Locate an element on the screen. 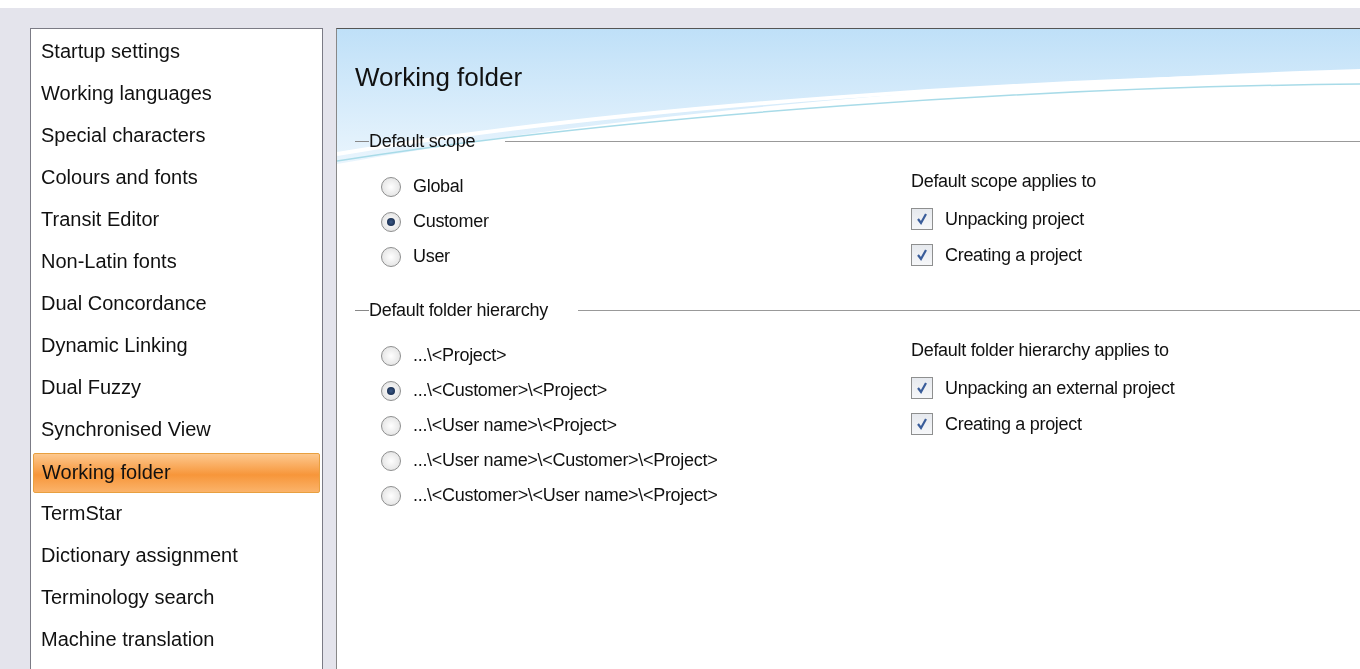 Image resolution: width=1360 pixels, height=669 pixels. applies-label: Default scope applies to is located at coordinates (1003, 181).